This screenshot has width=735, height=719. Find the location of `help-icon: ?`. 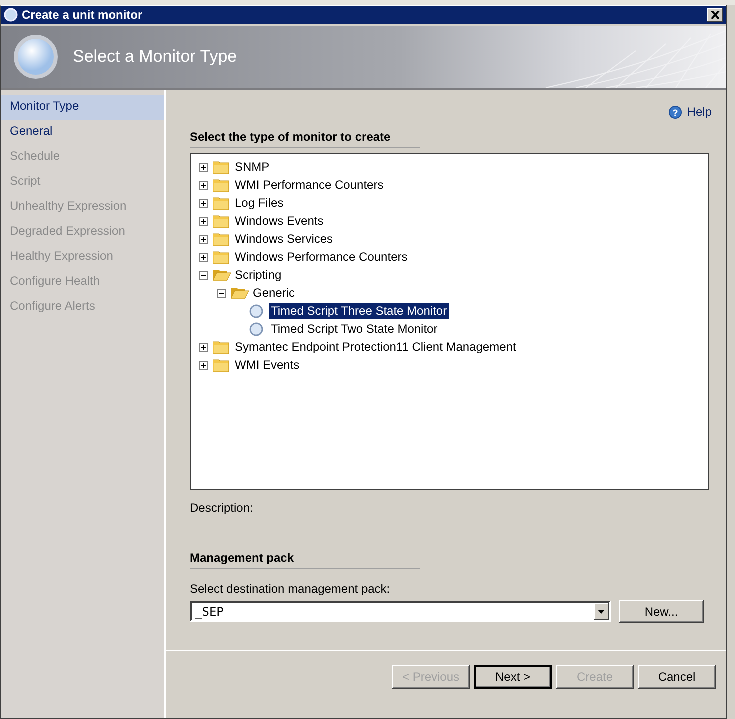

help-icon: ? is located at coordinates (675, 112).